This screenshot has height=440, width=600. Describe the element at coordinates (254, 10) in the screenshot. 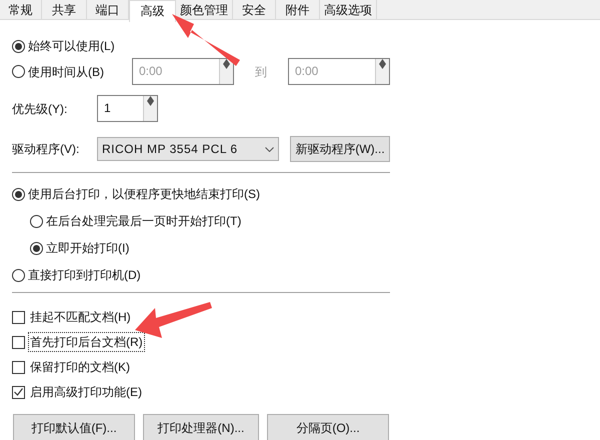

I see `tab: 安全` at that location.